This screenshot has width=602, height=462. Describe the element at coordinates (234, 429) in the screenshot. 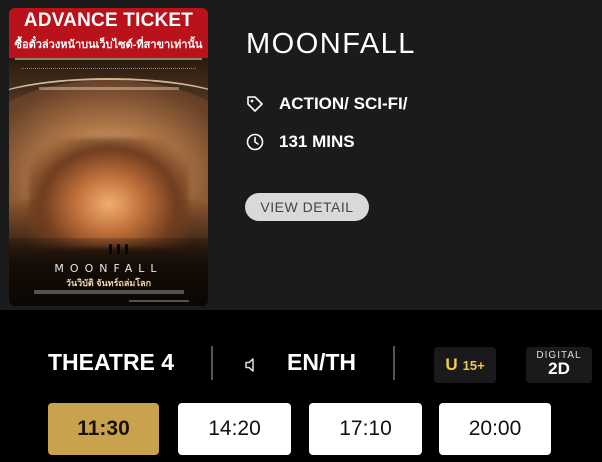

I see `showtime-button: 14:20` at that location.